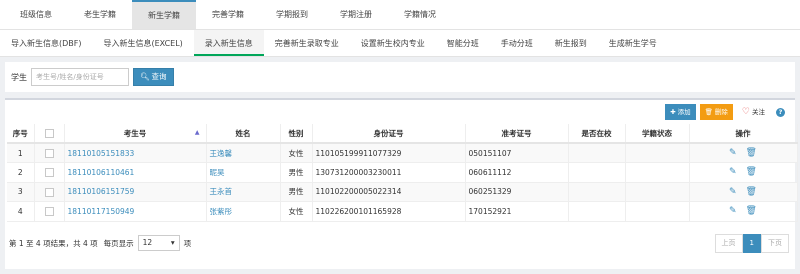  What do you see at coordinates (19, 77) in the screenshot?
I see `student-label: 学生` at bounding box center [19, 77].